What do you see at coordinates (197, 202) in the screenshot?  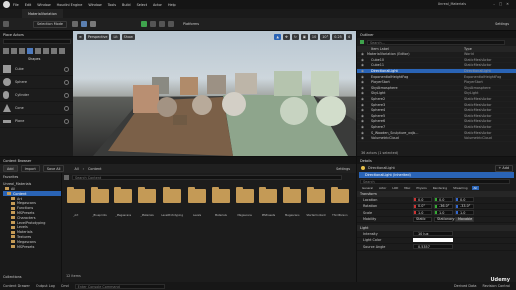 I see `asset-folder: Levels` at bounding box center [197, 202].